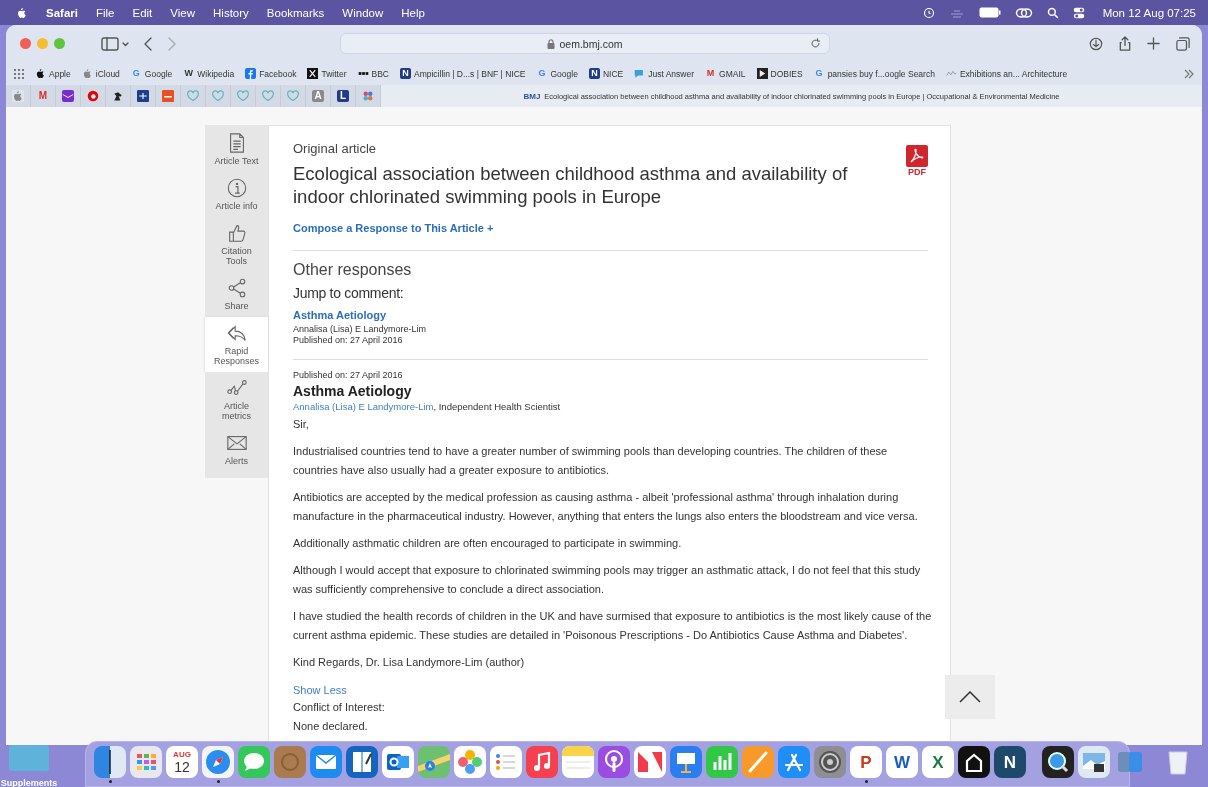  What do you see at coordinates (172, 43) in the screenshot?
I see `forward-icon` at bounding box center [172, 43].